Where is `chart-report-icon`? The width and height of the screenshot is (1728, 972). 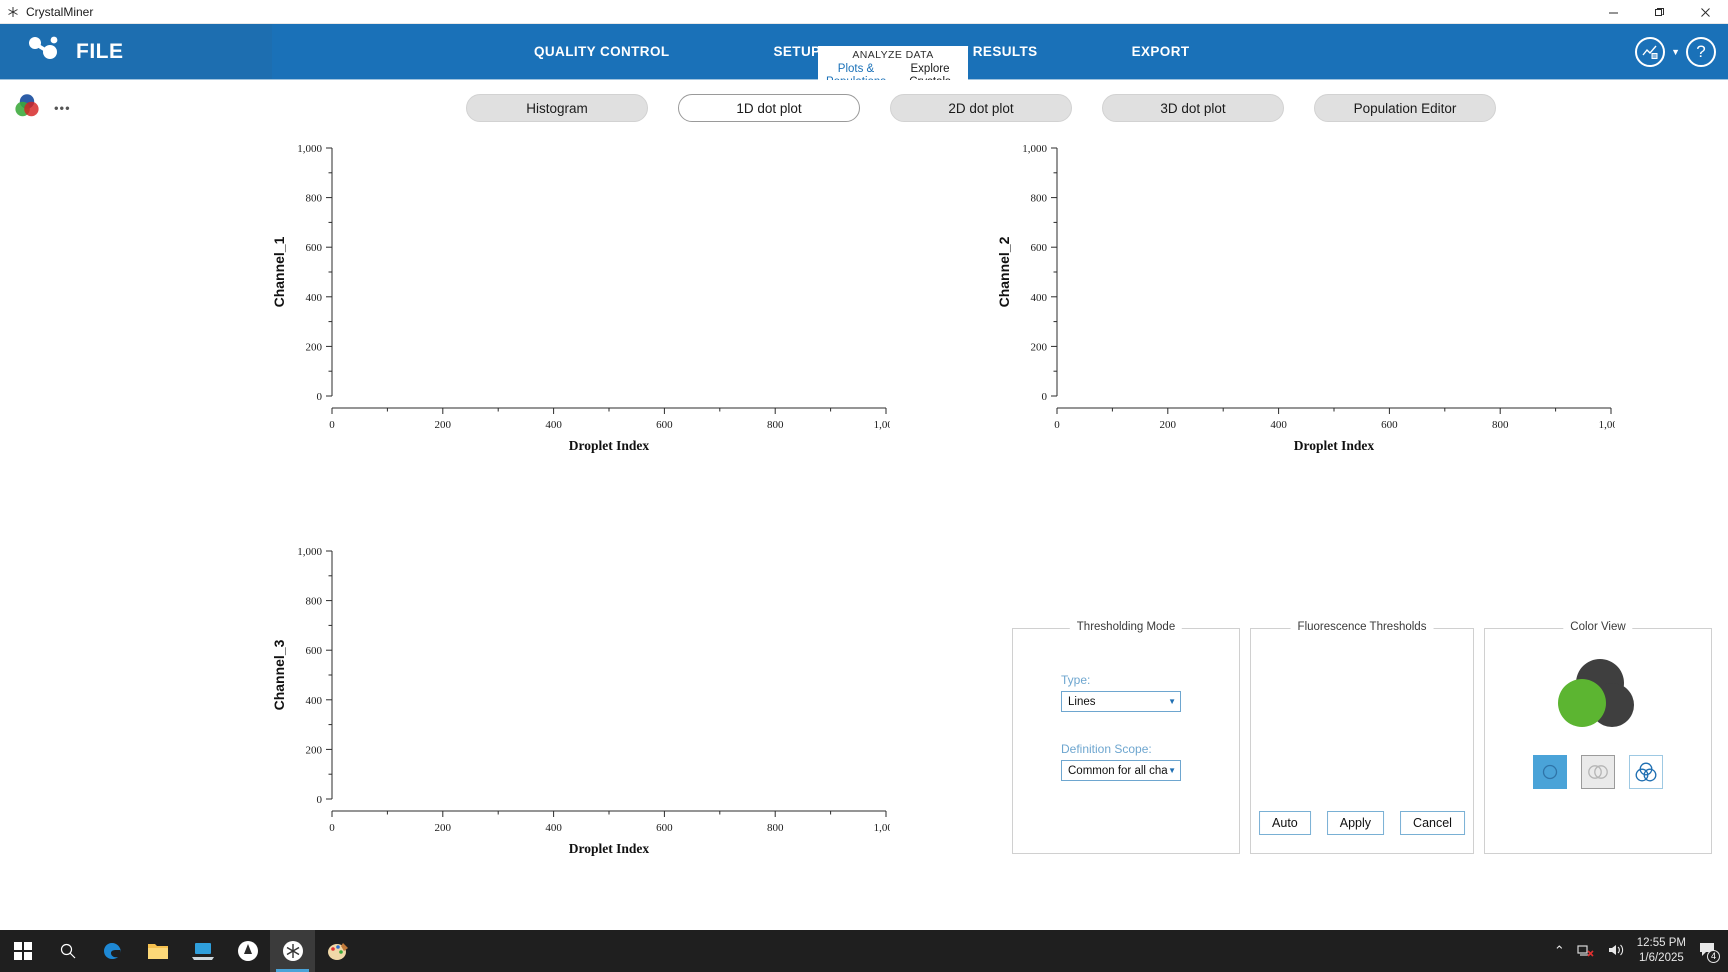
chart-report-icon is located at coordinates (1650, 51).